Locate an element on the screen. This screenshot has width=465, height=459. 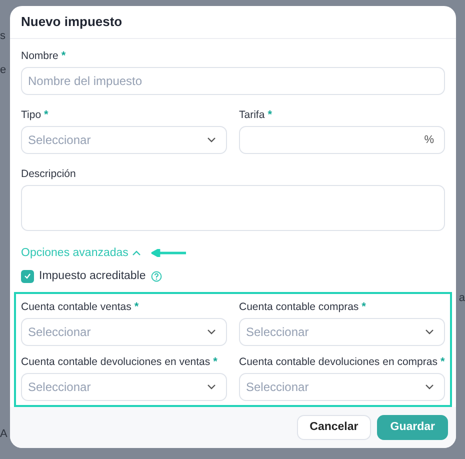
arrow-icon is located at coordinates (169, 252).